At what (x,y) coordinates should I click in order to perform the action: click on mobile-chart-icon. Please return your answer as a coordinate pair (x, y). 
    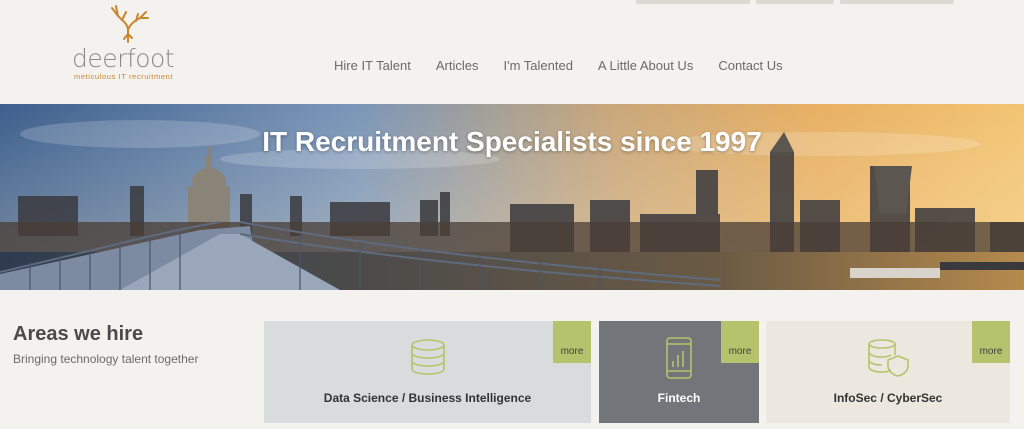
    Looking at the image, I should click on (679, 358).